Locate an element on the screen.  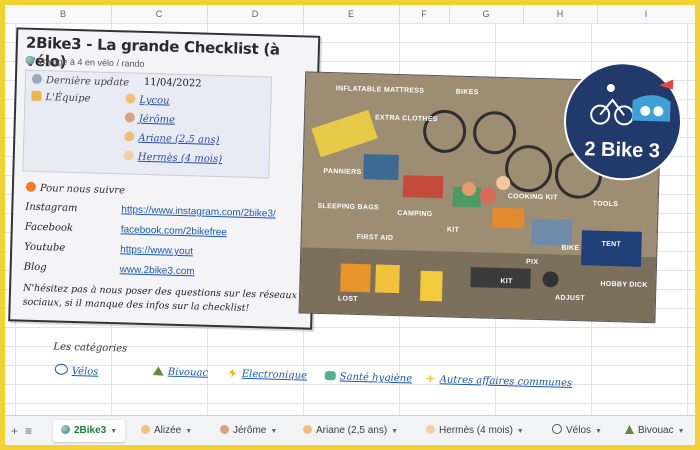
update-label: Dernière update is located at coordinates (80, 81).